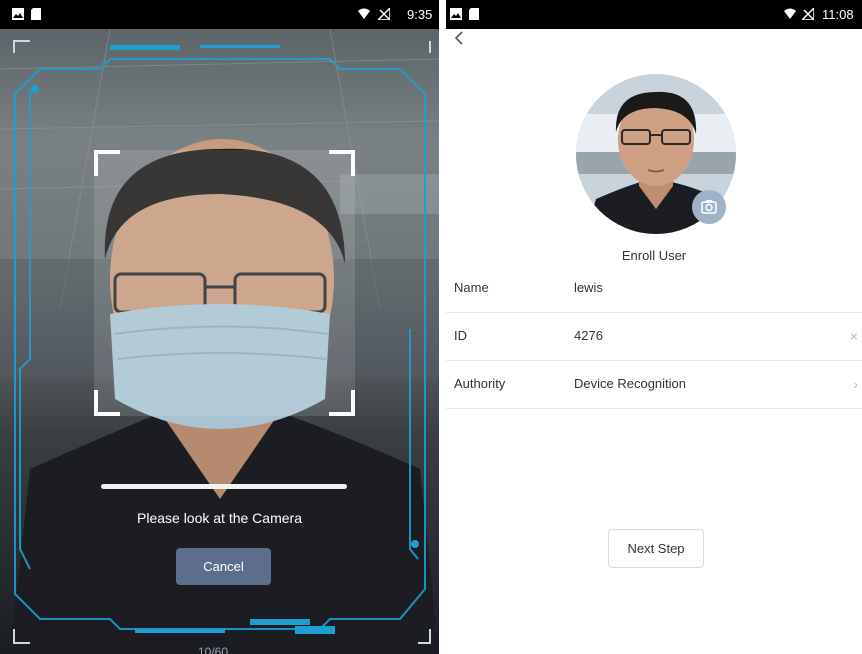  What do you see at coordinates (855, 384) in the screenshot?
I see `chevron-right-icon: ›` at bounding box center [855, 384].